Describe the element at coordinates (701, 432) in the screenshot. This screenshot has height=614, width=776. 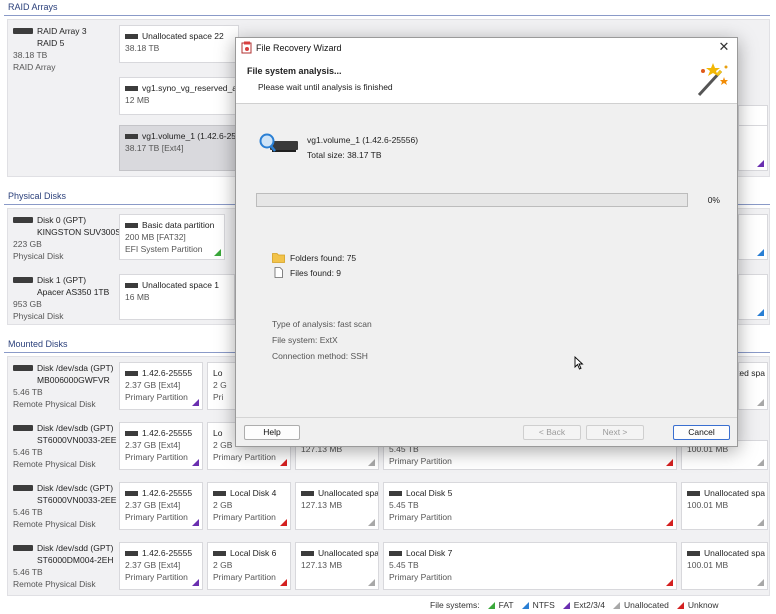
I see `cancel-button: Cancel` at that location.